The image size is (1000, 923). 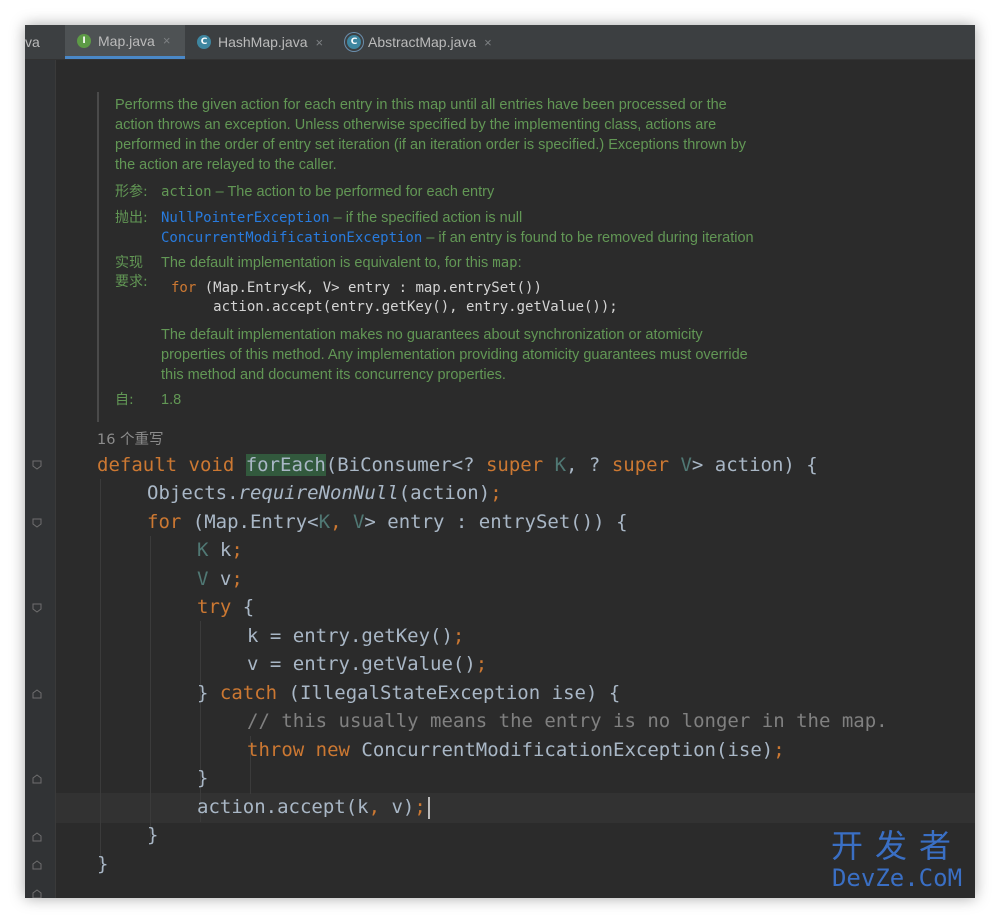 I want to click on tab-map-java: I Map.java ×, so click(x=125, y=42).